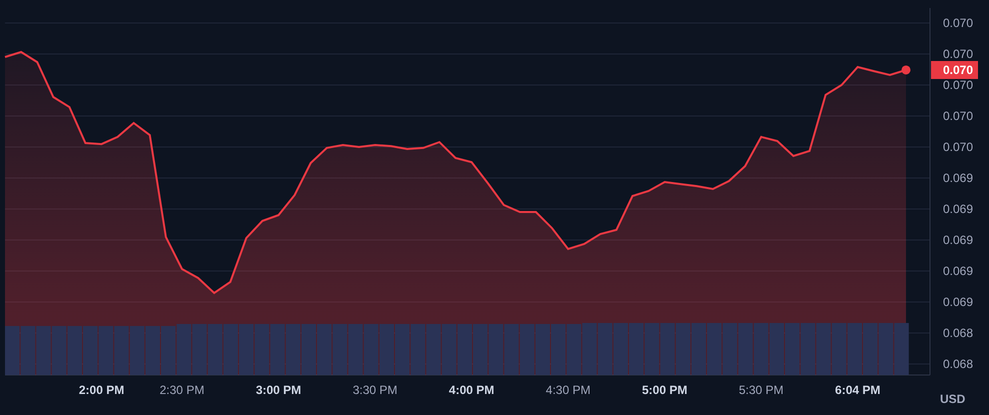  I want to click on x-axis-label: 5:30 PM, so click(761, 390).